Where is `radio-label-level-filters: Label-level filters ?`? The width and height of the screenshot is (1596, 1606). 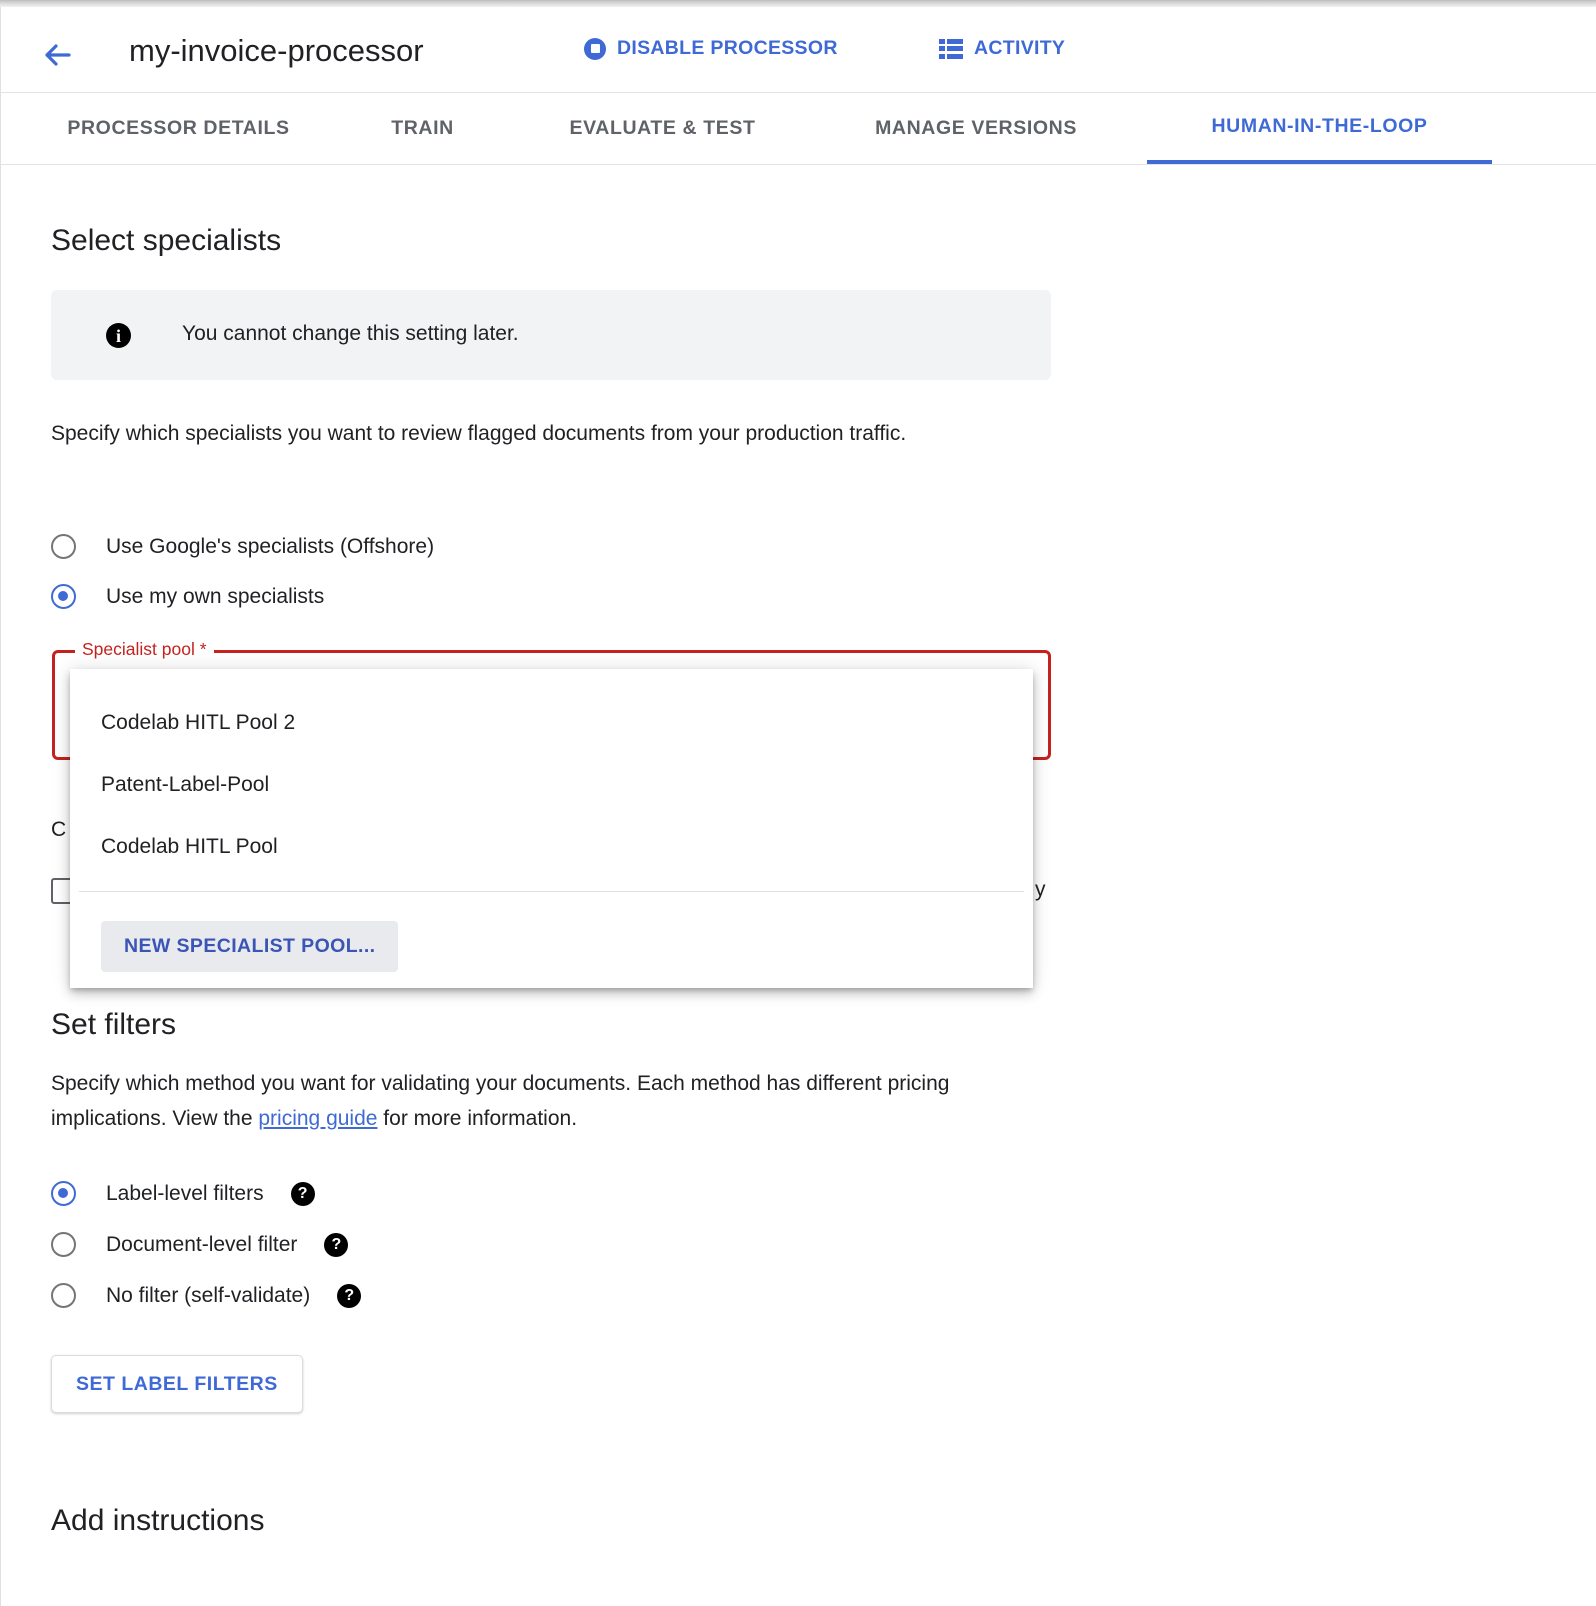 radio-label-level-filters: Label-level filters ? is located at coordinates (183, 1193).